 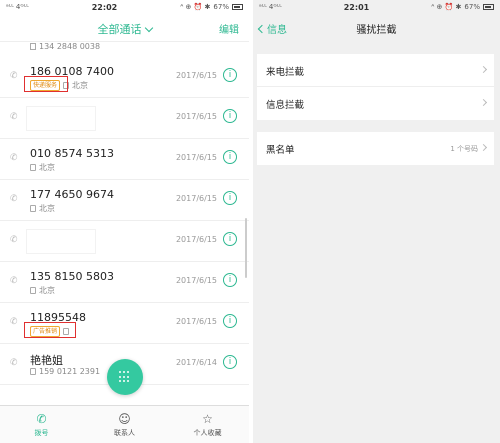 I want to click on caller-number: 010 8574 5313, so click(x=72, y=153).